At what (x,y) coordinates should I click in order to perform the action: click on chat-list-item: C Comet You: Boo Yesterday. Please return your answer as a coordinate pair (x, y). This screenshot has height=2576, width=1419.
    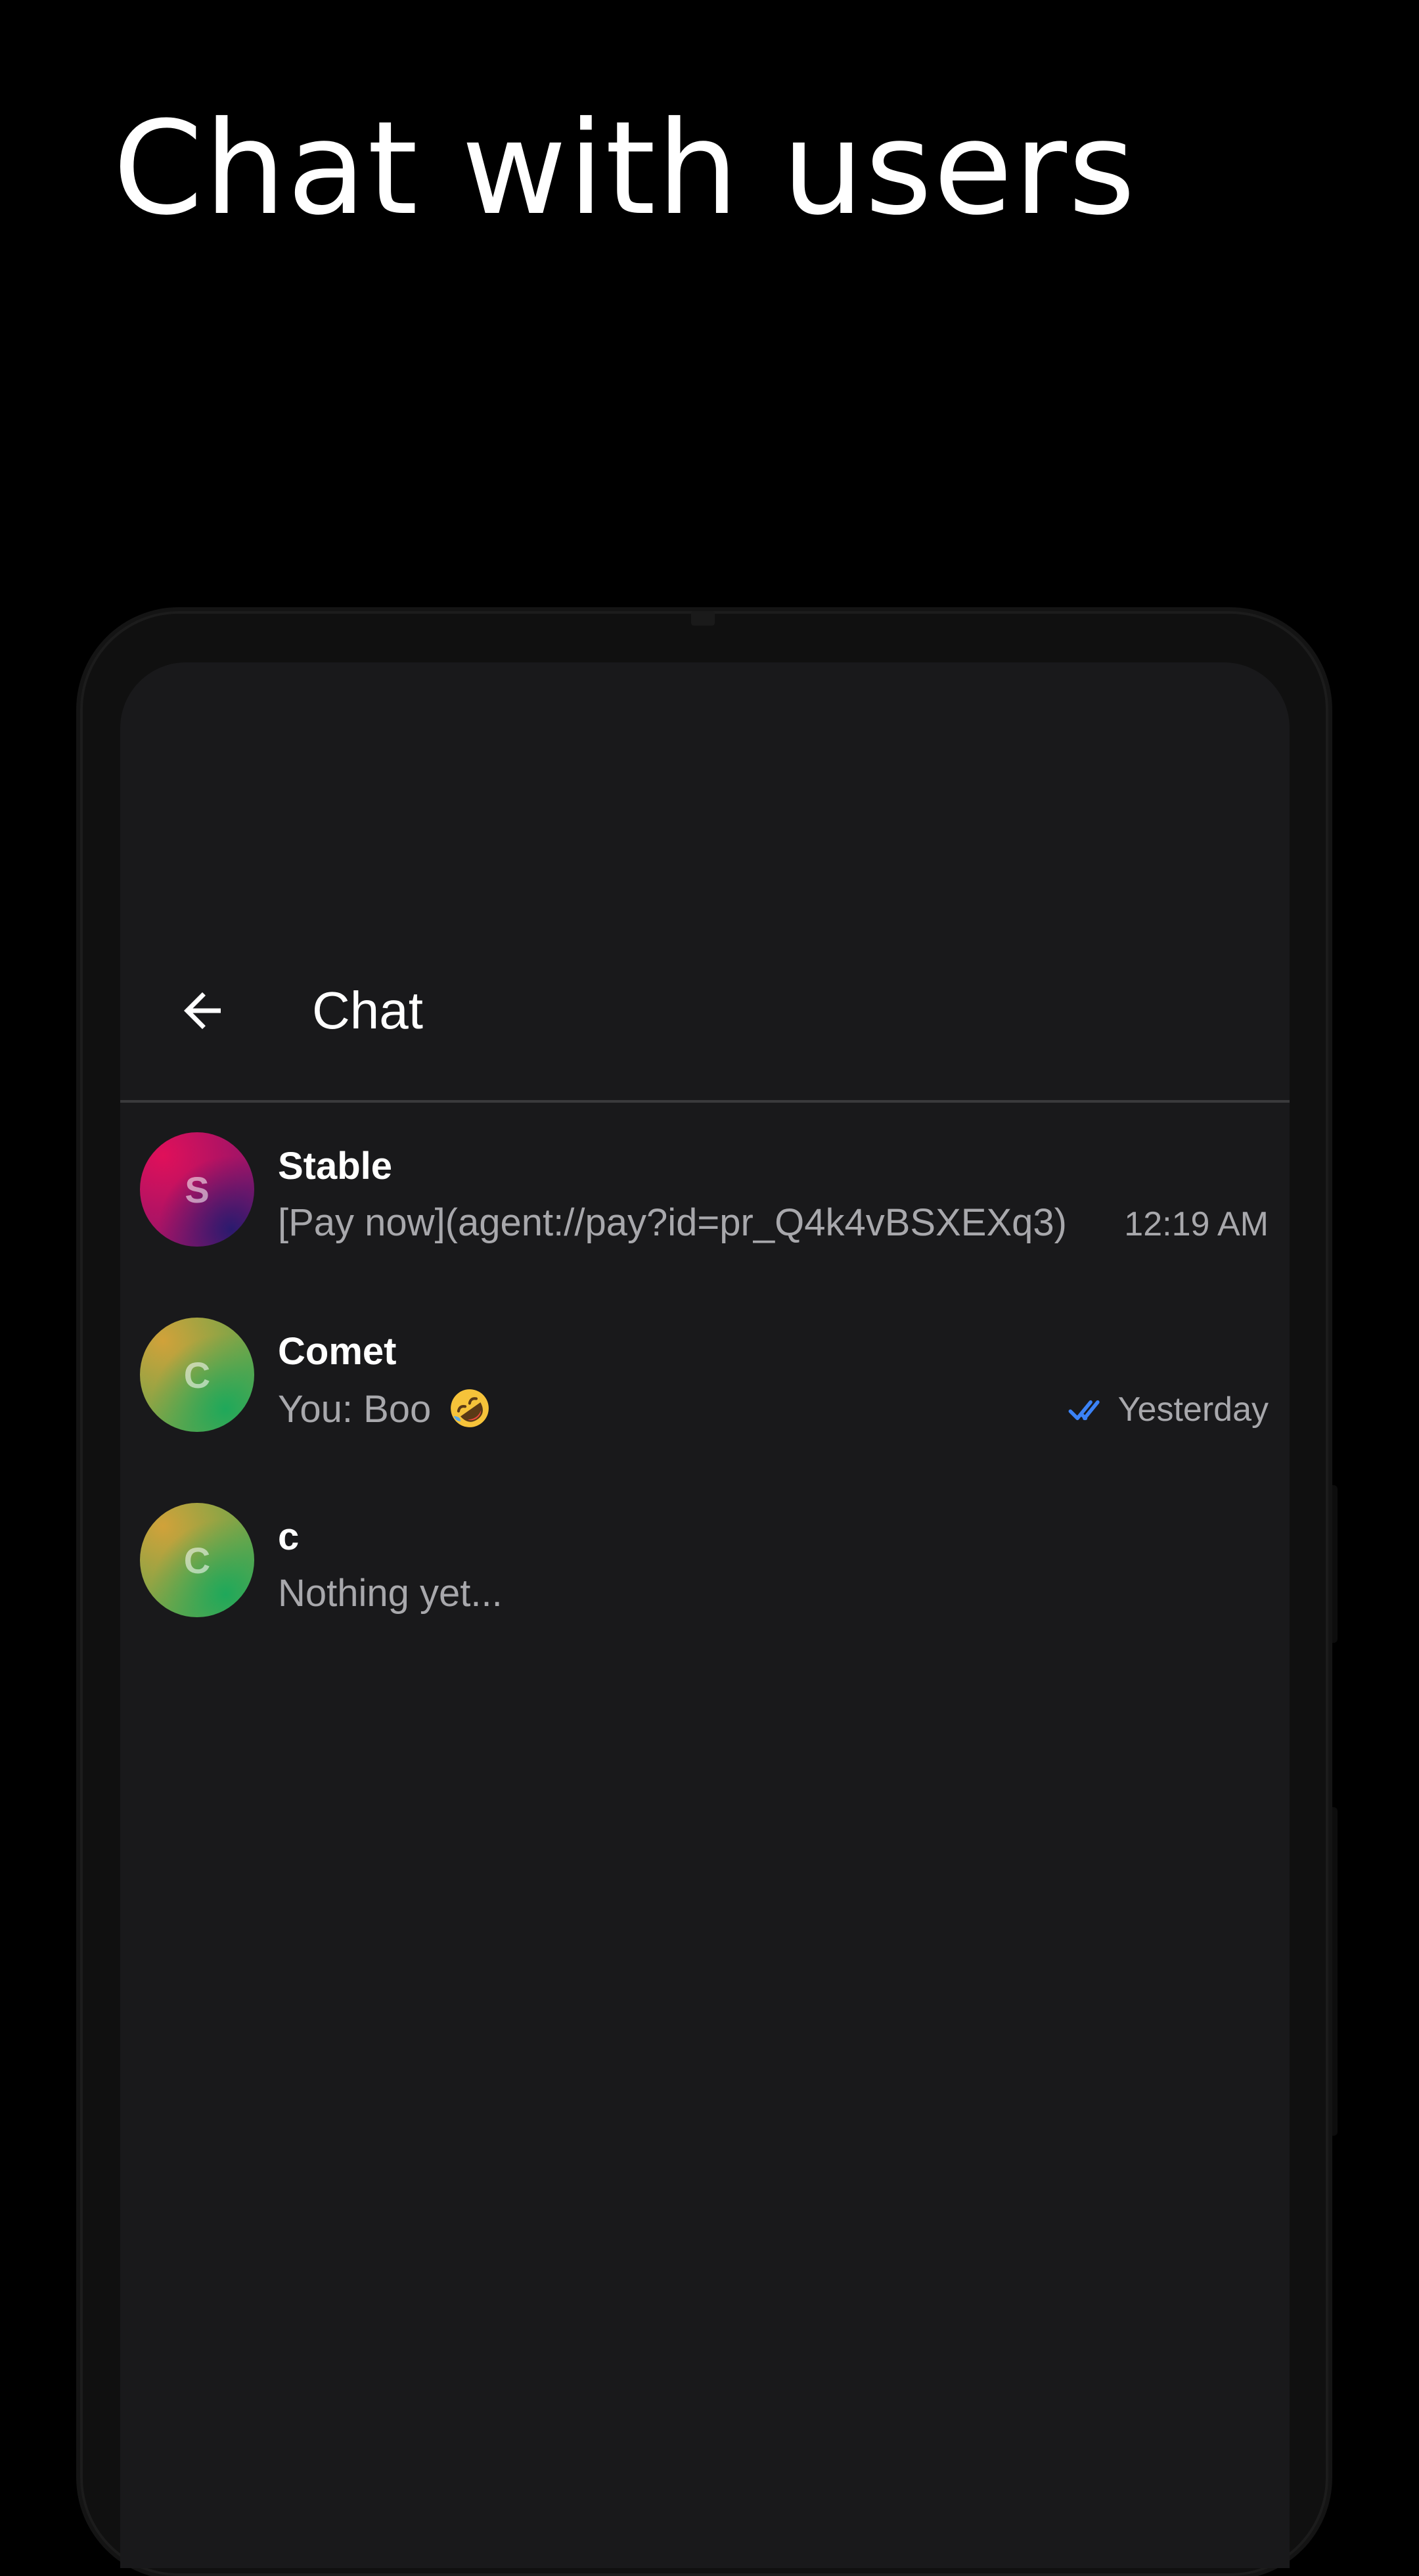
    Looking at the image, I should click on (705, 1380).